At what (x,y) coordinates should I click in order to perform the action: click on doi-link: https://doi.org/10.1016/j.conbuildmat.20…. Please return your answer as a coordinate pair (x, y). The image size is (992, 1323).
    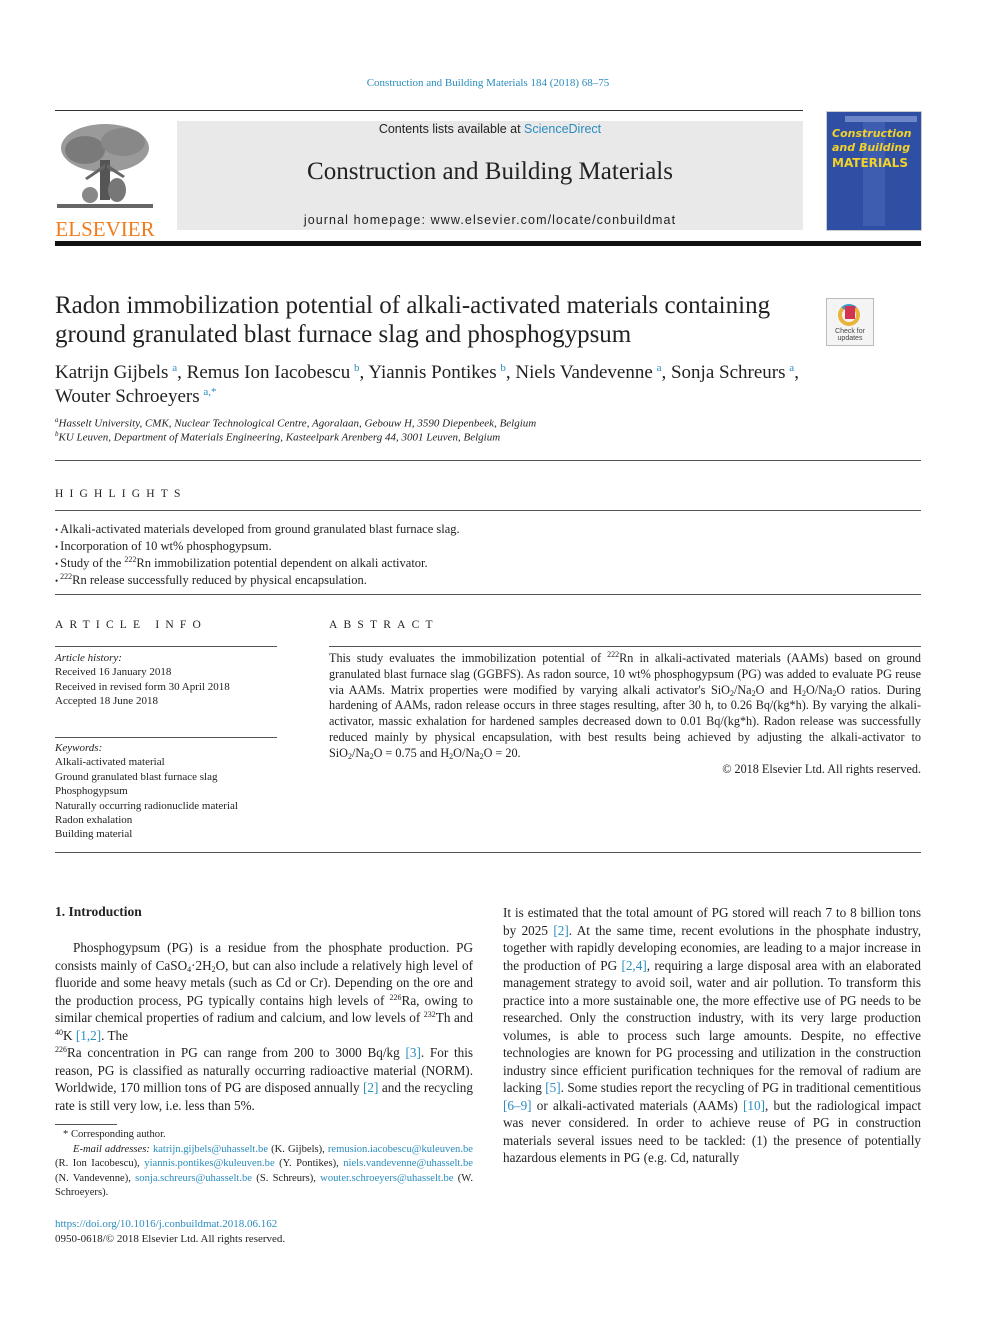
    Looking at the image, I should click on (170, 1224).